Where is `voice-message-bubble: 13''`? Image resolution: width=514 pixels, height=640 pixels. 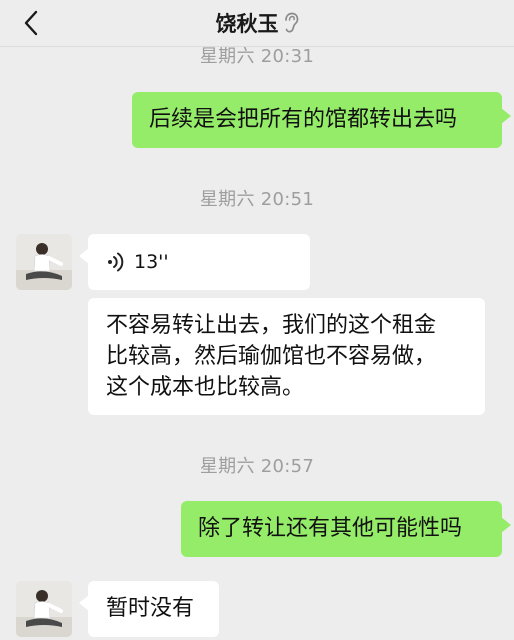 voice-message-bubble: 13'' is located at coordinates (194, 262).